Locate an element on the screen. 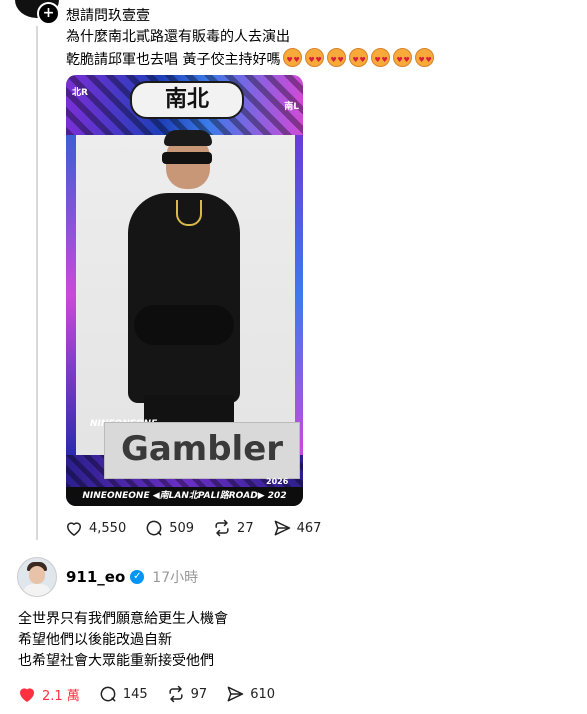 Image resolution: width=587 pixels, height=714 pixels. thread-line is located at coordinates (37, 283).